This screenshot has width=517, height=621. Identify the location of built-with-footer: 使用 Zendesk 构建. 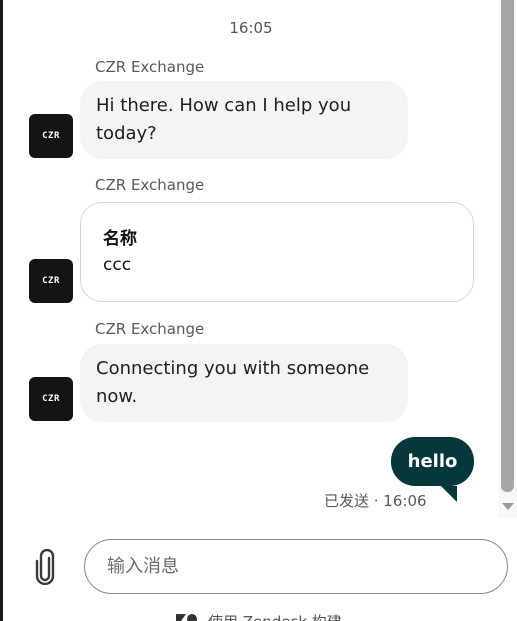
(259, 616).